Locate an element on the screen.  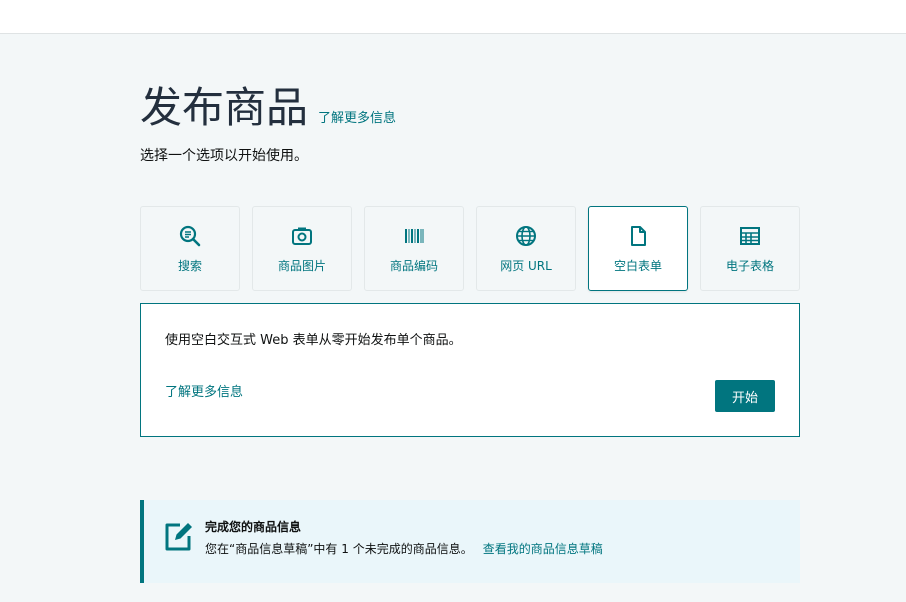
start-button: 开始 is located at coordinates (745, 396).